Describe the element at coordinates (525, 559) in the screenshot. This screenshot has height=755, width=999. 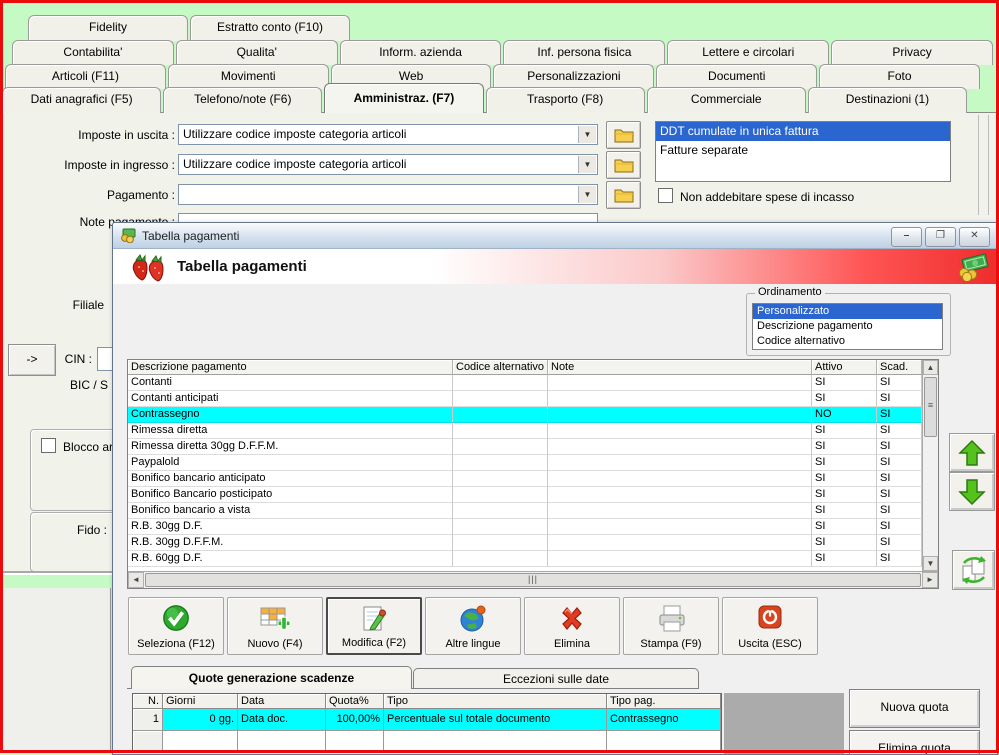
I see `table-row: R.B. 60gg D.F. SI SI` at that location.